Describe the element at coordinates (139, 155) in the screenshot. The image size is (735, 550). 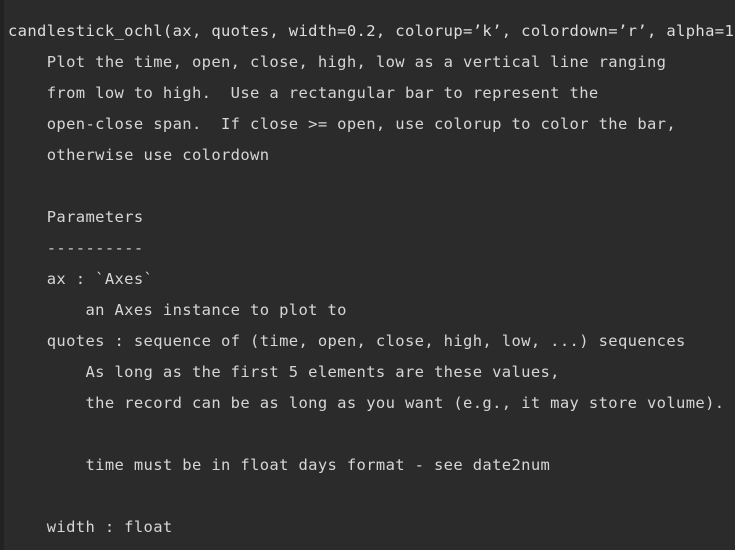
I see `docstring-line: otherwise use colordown` at that location.